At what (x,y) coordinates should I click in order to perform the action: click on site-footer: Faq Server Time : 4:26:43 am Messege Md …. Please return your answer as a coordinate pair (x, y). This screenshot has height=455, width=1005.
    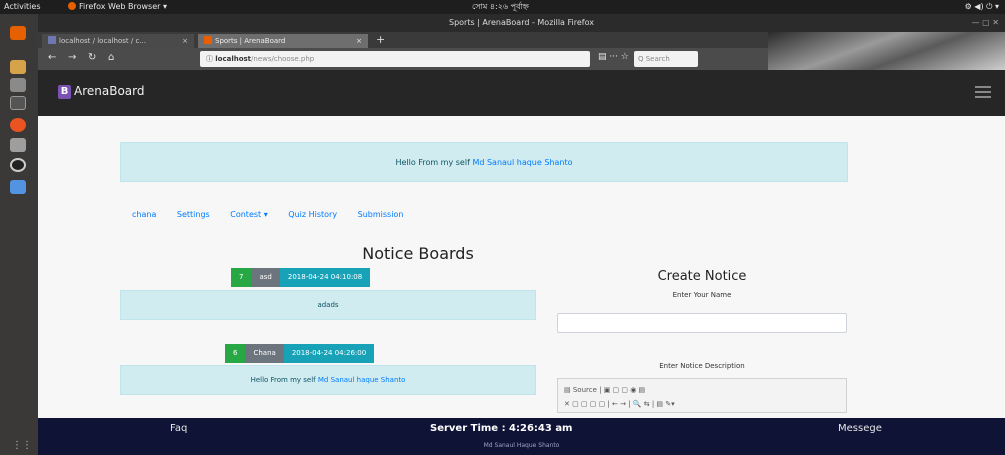
    Looking at the image, I should click on (521, 436).